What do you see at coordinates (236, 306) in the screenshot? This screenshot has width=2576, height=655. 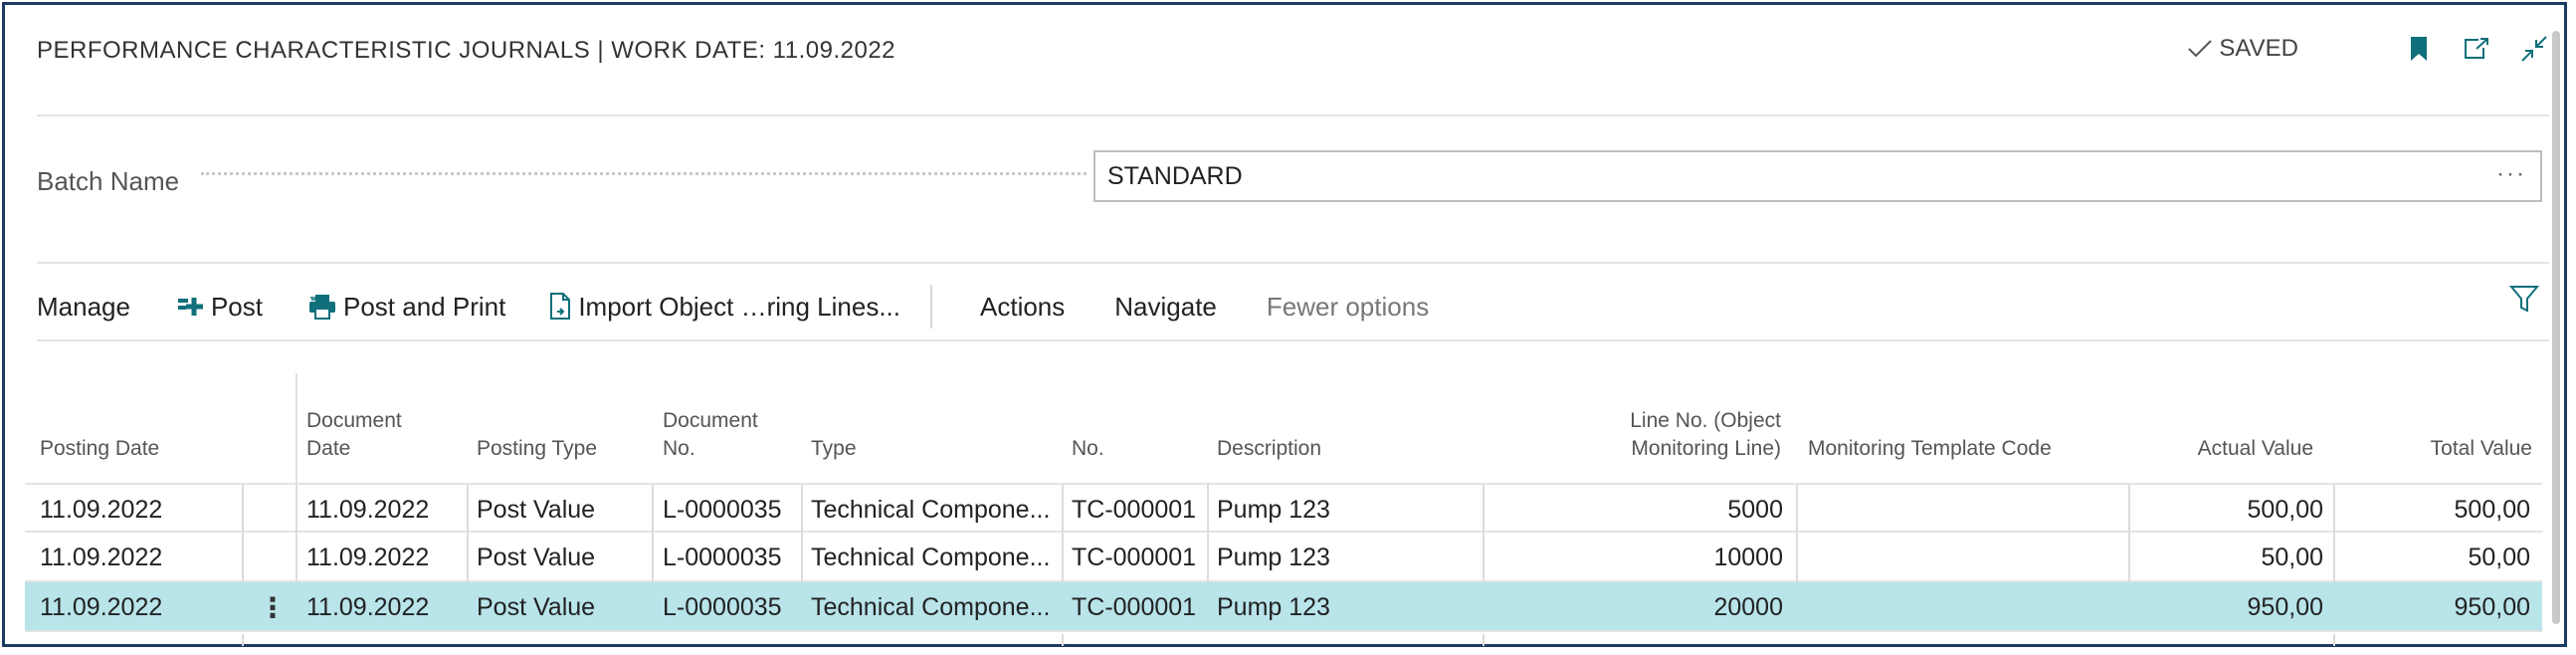 I see `post-label: Post` at bounding box center [236, 306].